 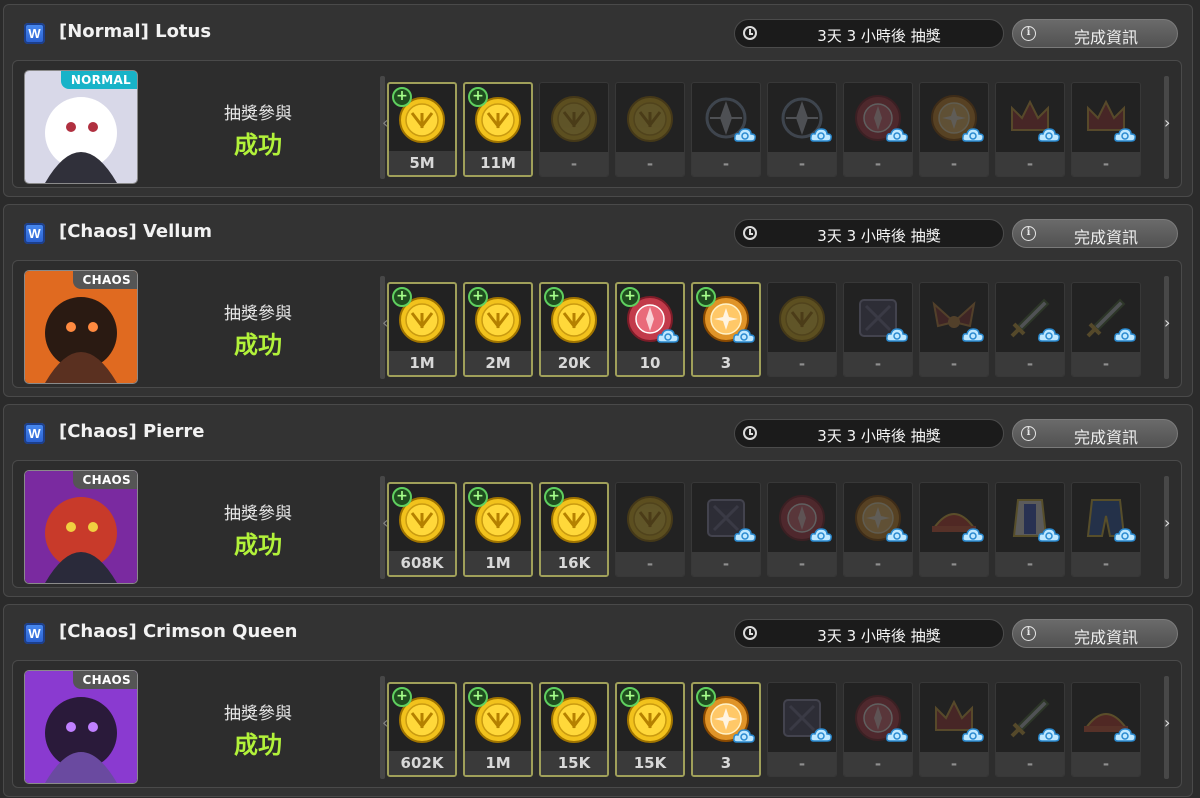 What do you see at coordinates (574, 563) in the screenshot?
I see `reward-amount: 16K` at bounding box center [574, 563].